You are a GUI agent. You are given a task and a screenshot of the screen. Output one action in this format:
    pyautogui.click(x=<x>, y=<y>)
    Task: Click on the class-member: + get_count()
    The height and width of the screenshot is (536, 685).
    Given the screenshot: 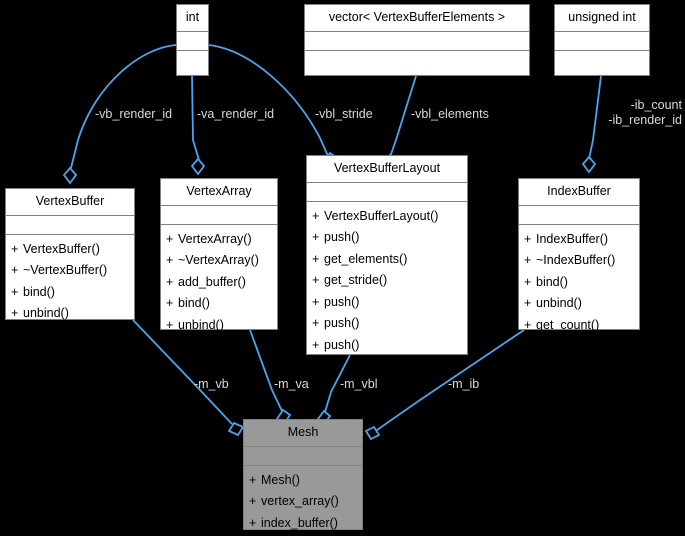 What is the action you would take?
    pyautogui.click(x=579, y=326)
    